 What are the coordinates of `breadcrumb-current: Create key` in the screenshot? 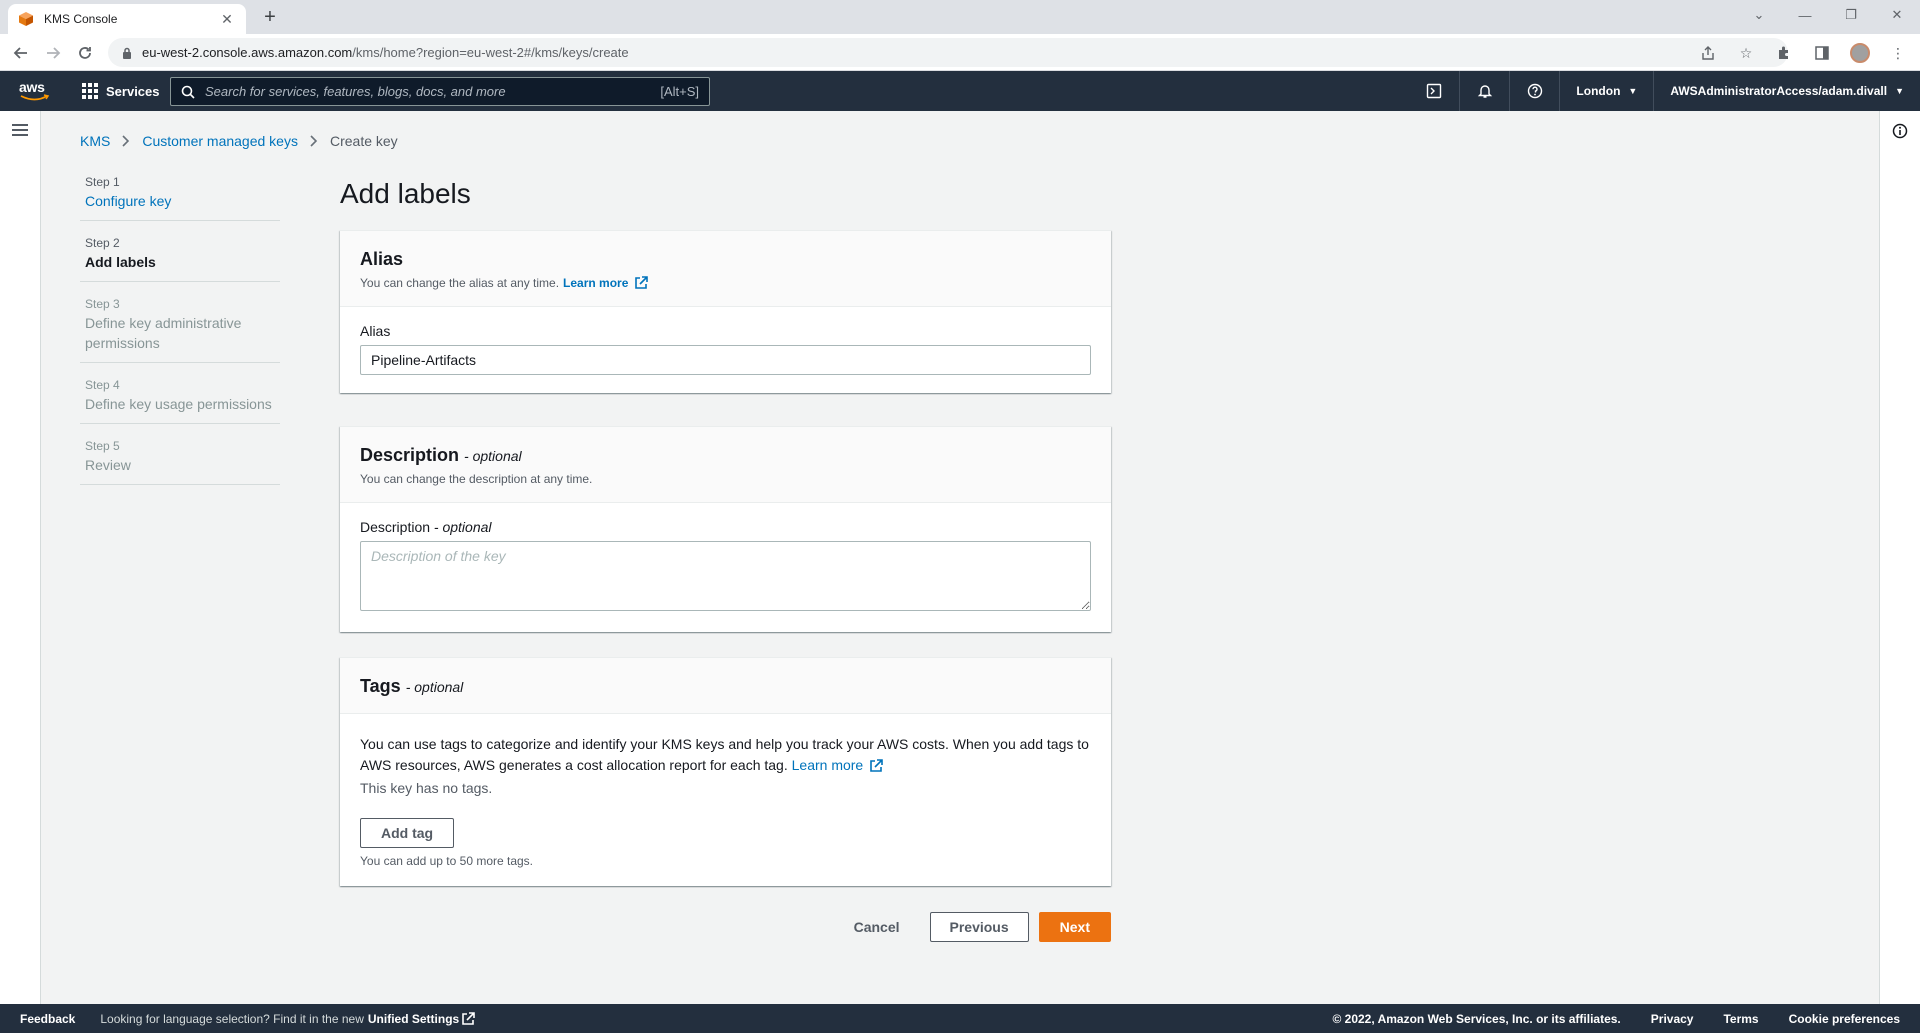 It's located at (363, 141).